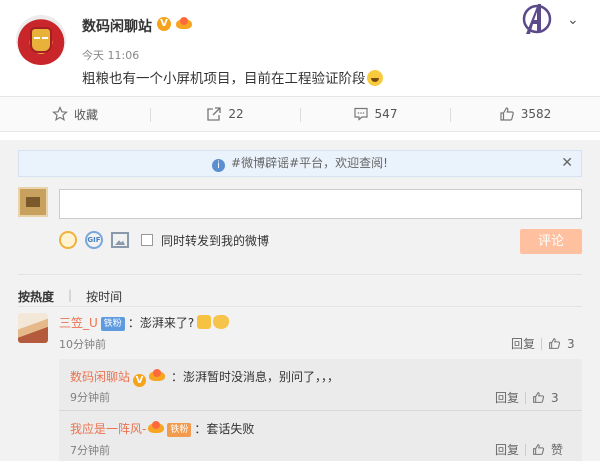 Image resolution: width=600 pixels, height=461 pixels. I want to click on reply-like-count: 3, so click(555, 397).